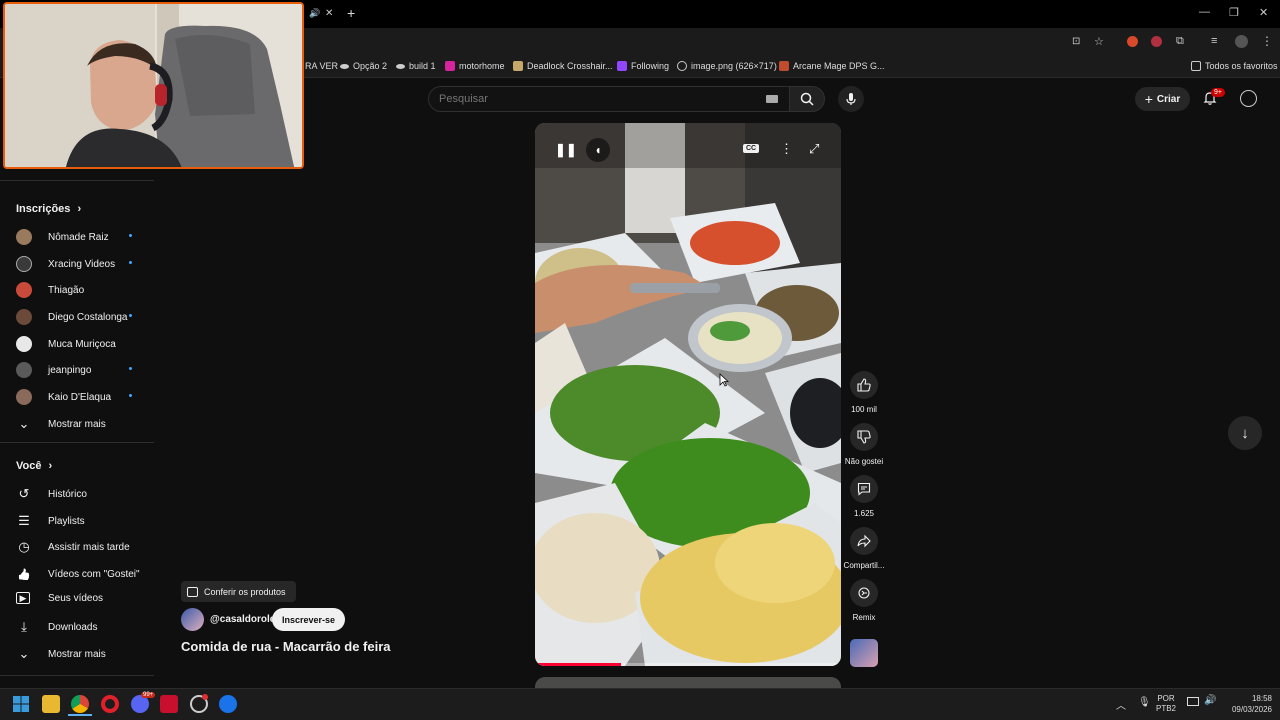 This screenshot has height=720, width=1280. I want to click on products-button: Conferir os produtos, so click(238, 591).